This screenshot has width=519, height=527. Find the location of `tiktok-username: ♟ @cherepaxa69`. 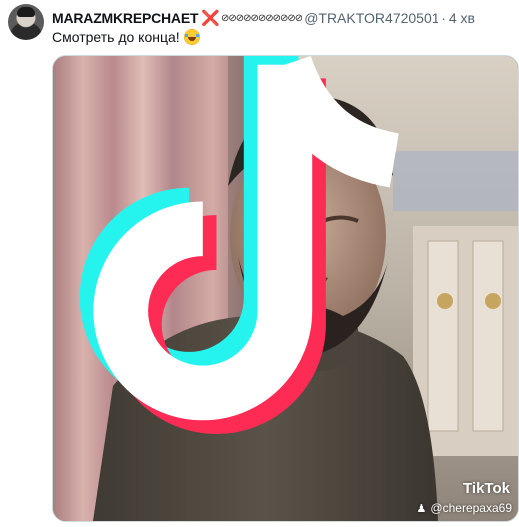

tiktok-username: ♟ @cherepaxa69 is located at coordinates (464, 508).